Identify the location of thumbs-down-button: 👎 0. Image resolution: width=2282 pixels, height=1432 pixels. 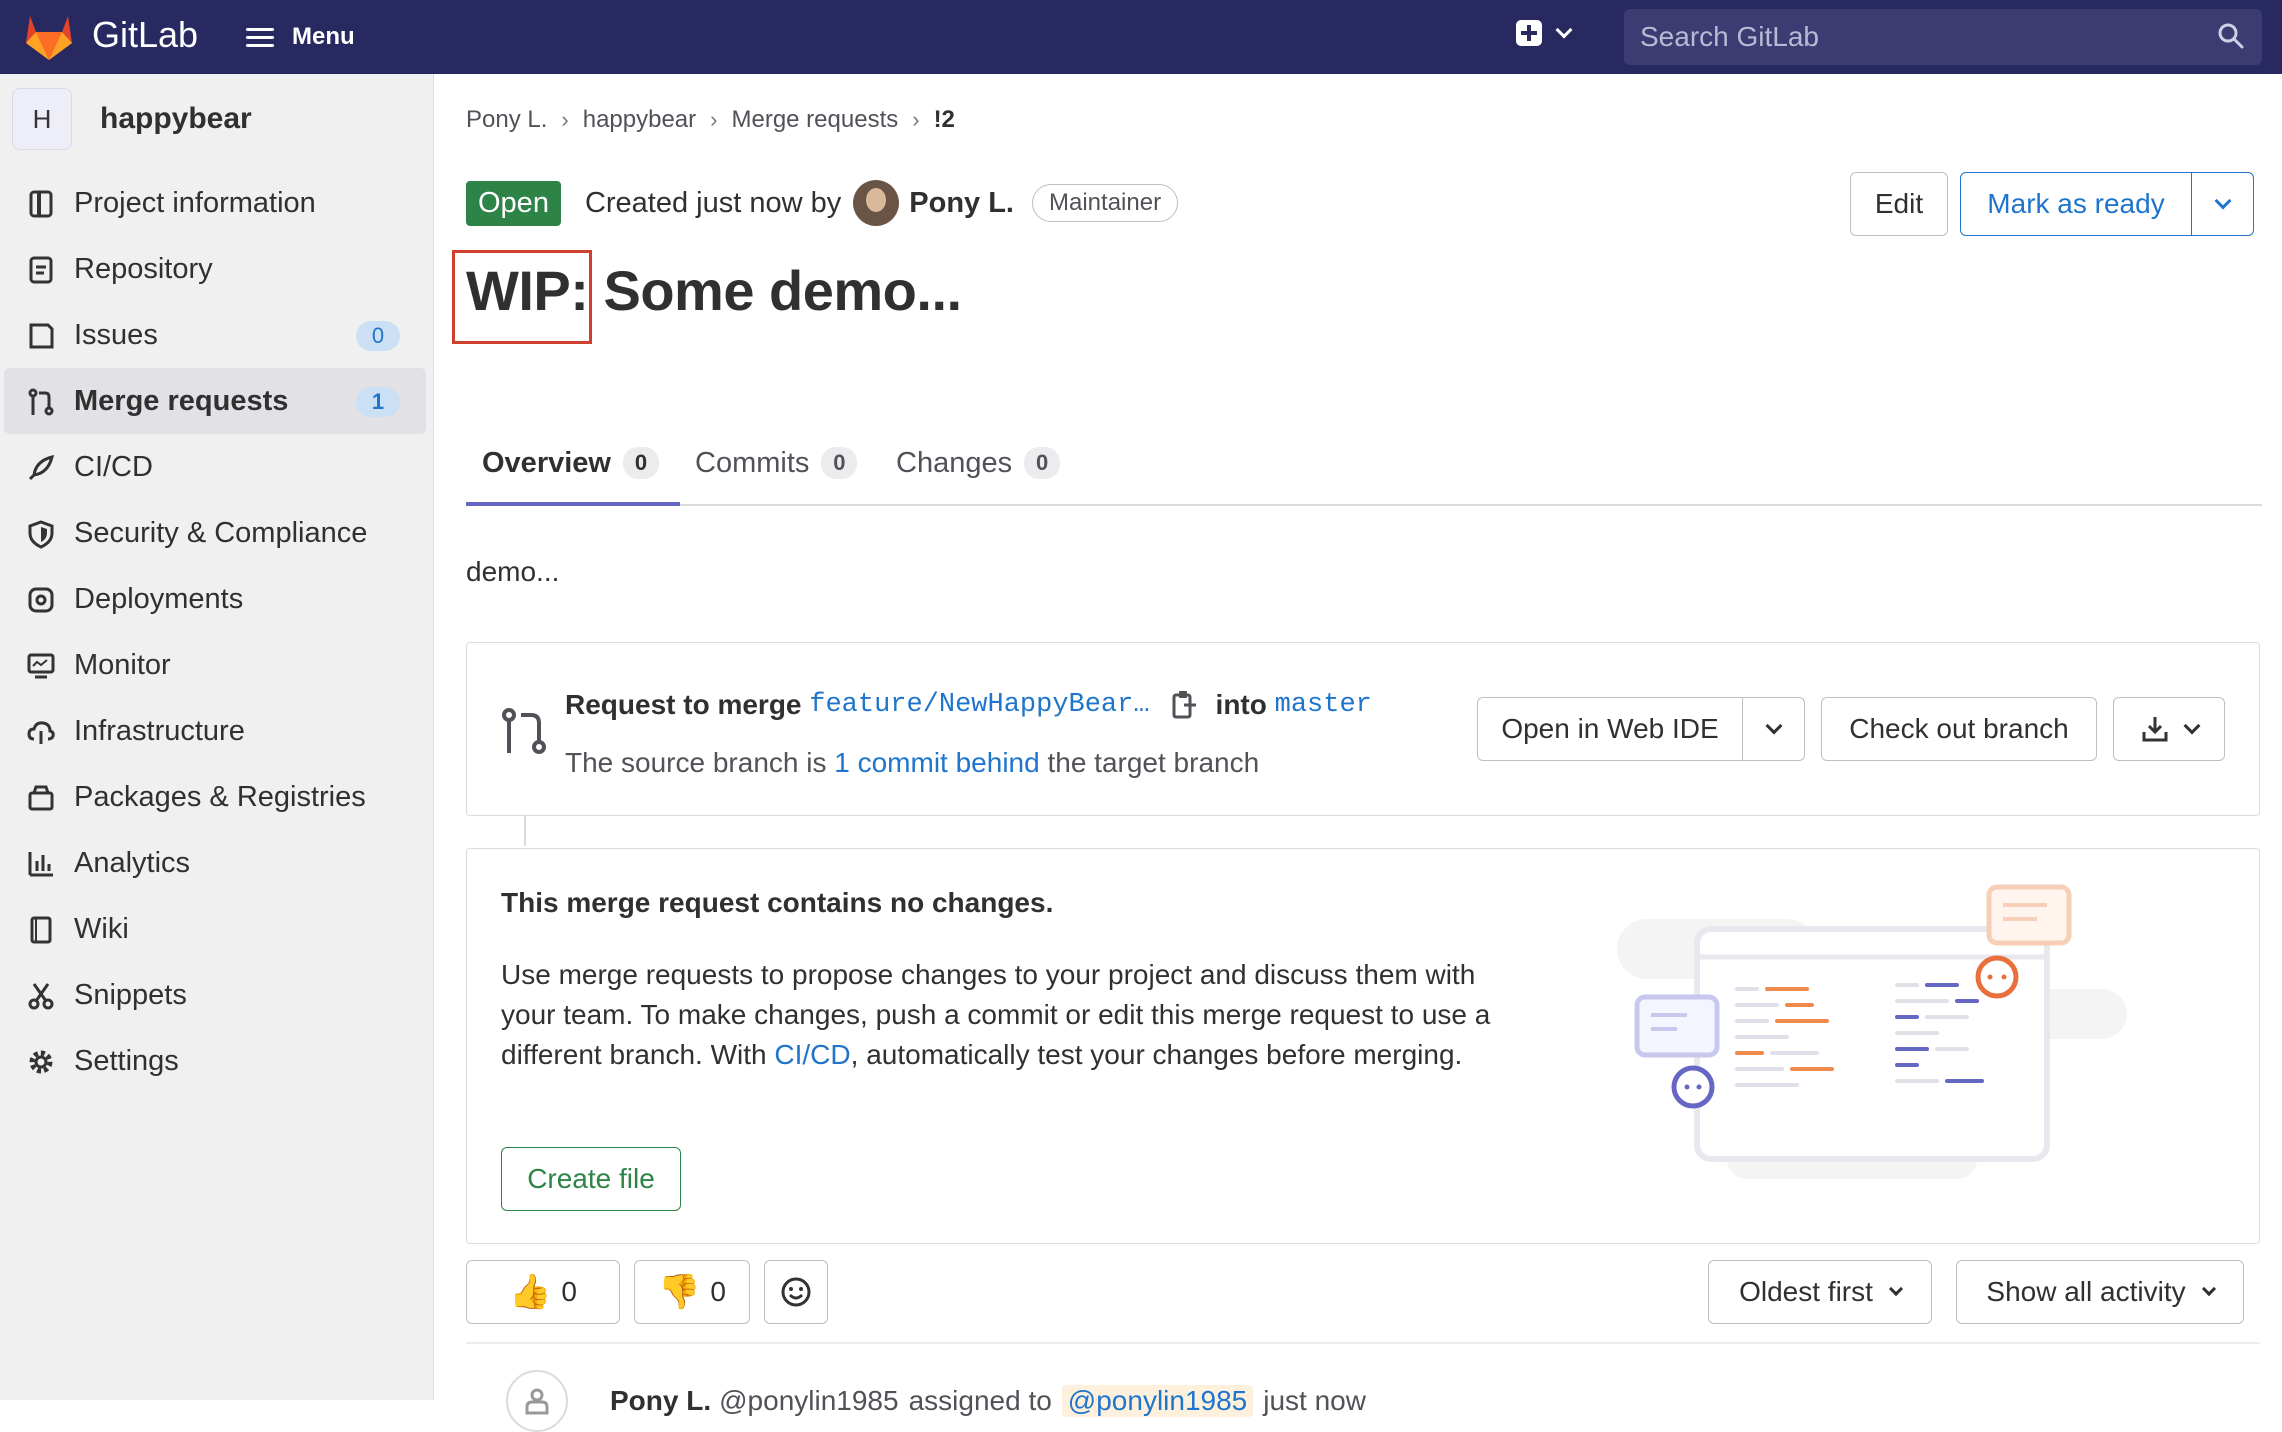
(692, 1292).